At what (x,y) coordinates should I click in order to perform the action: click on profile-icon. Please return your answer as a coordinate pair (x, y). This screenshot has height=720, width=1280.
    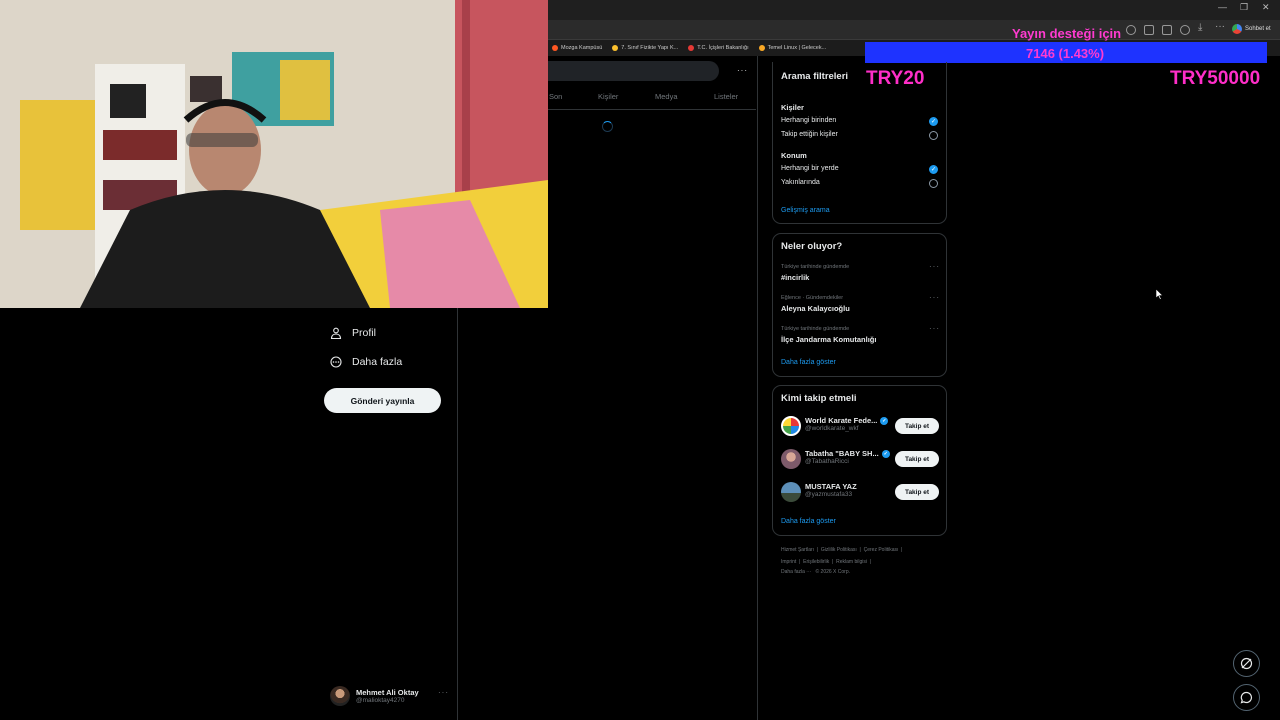
    Looking at the image, I should click on (336, 333).